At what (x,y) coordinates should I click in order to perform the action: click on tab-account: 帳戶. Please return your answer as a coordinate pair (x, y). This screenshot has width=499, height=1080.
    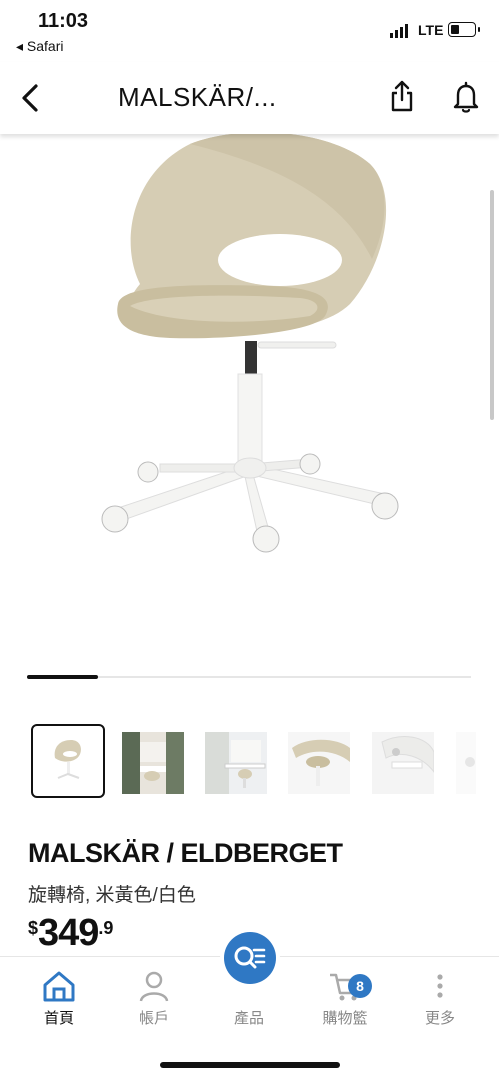
    Looking at the image, I should click on (154, 998).